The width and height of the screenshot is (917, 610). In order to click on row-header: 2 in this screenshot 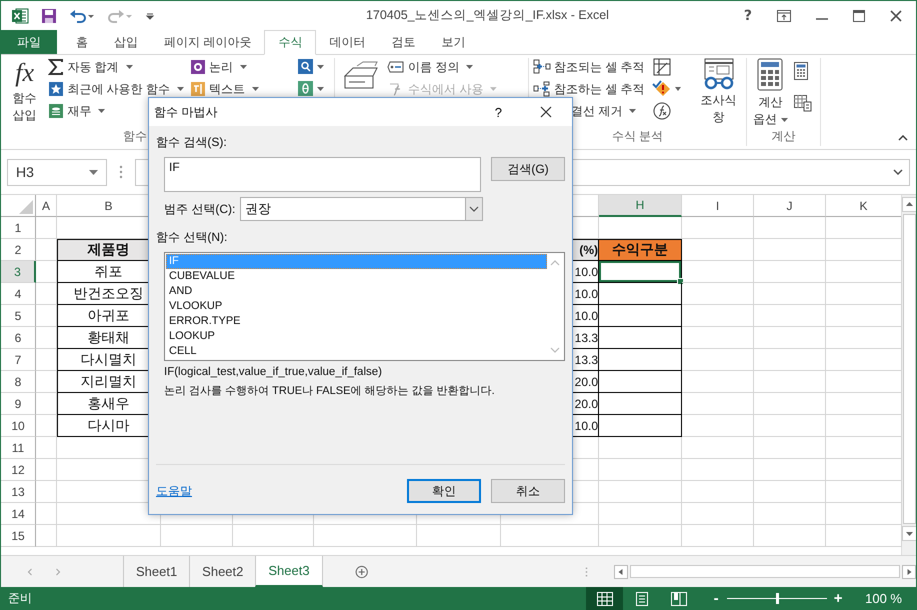, I will do `click(18, 250)`.